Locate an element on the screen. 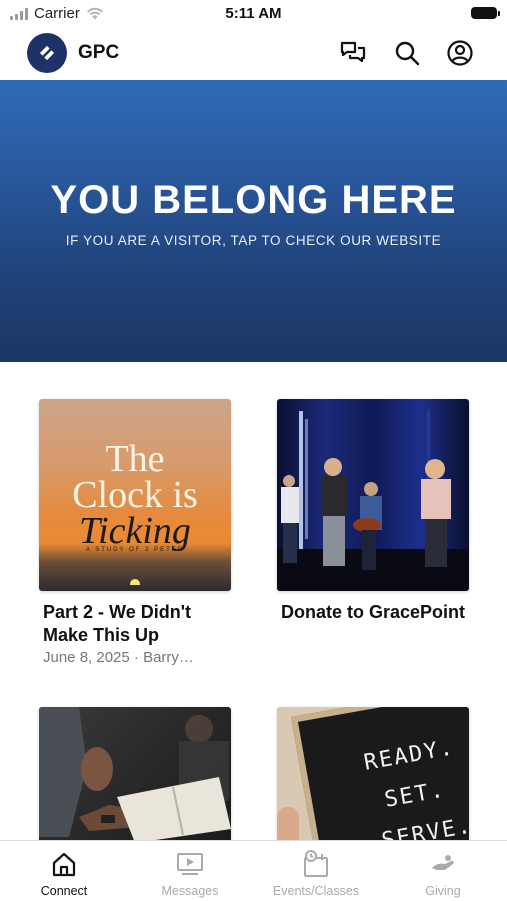  thumb-subtitle: A STUDY OF 2 PETER is located at coordinates (135, 550).